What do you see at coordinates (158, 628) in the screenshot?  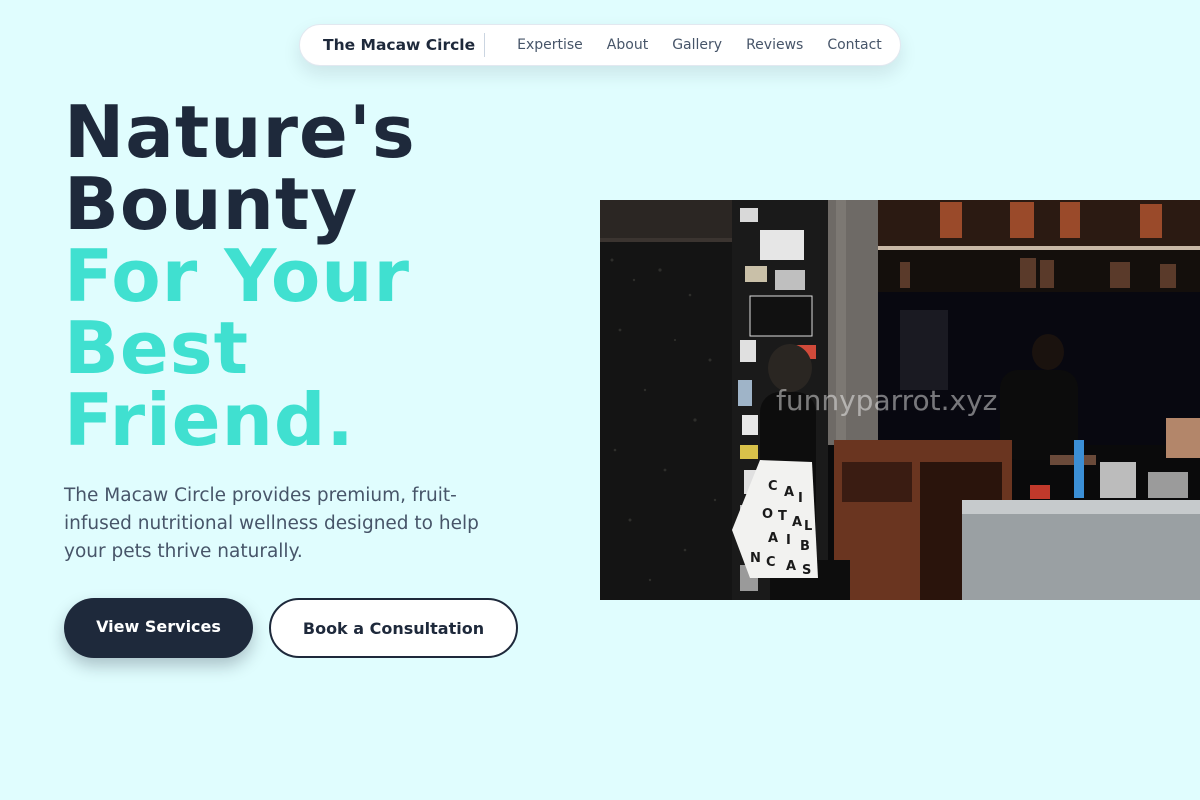 I see `view-services-button: View Services` at bounding box center [158, 628].